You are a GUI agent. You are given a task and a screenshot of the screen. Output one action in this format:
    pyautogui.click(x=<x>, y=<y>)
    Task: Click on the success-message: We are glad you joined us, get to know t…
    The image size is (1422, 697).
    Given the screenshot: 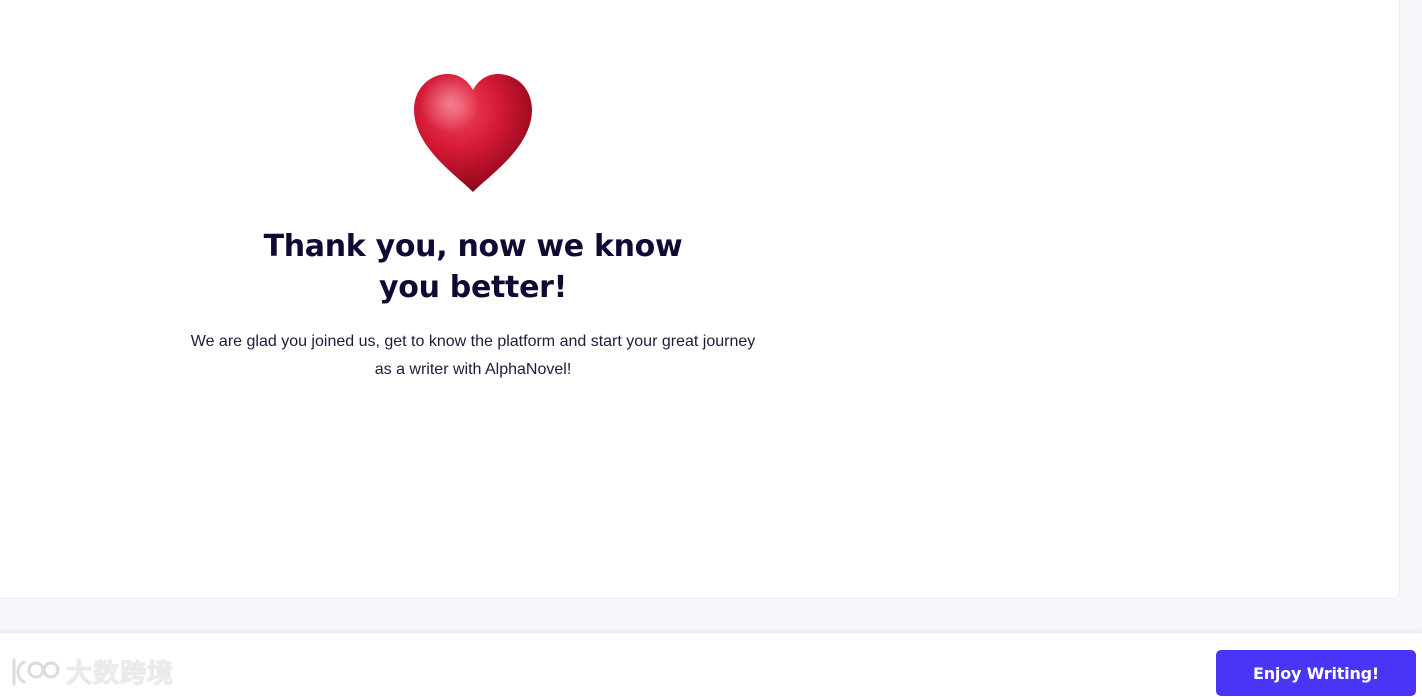 What is the action you would take?
    pyautogui.click(x=473, y=355)
    